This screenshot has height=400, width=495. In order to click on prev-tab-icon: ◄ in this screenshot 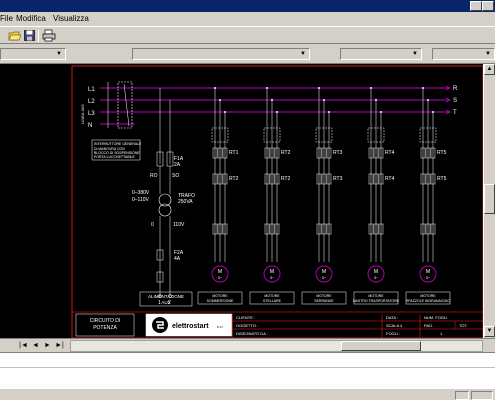, I will do `click(35, 346)`.